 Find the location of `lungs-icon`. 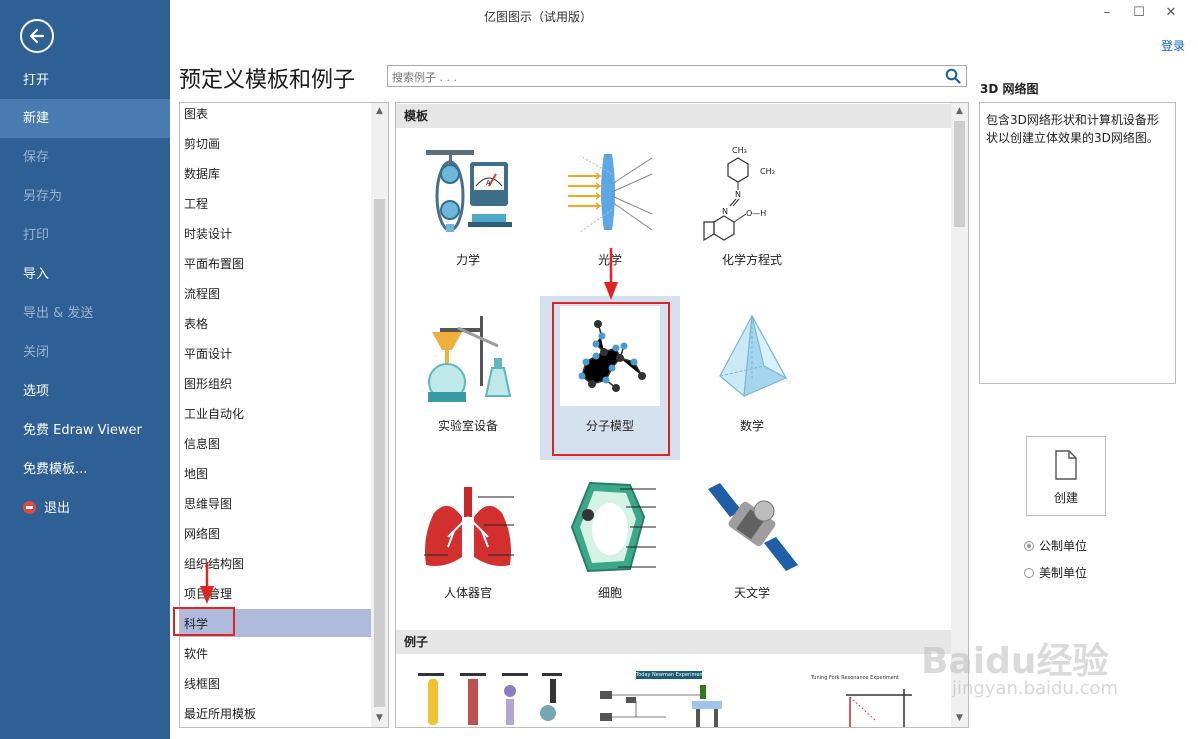

lungs-icon is located at coordinates (469, 526).